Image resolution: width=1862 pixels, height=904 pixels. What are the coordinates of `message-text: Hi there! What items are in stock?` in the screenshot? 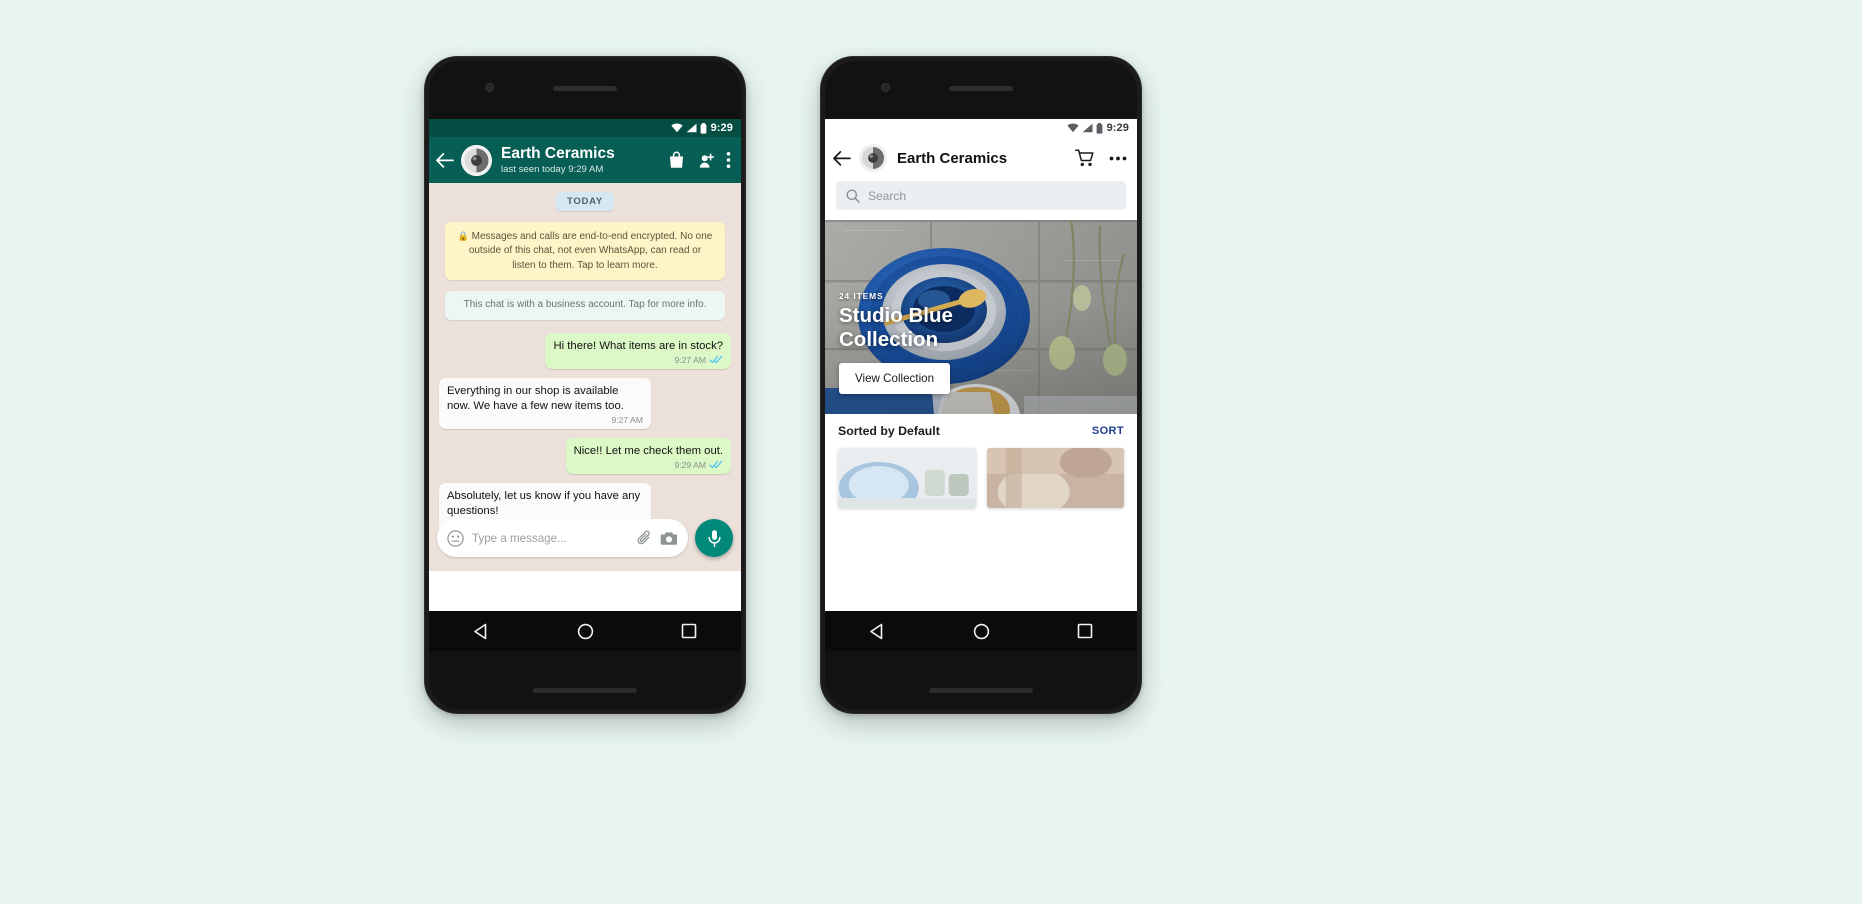 It's located at (638, 345).